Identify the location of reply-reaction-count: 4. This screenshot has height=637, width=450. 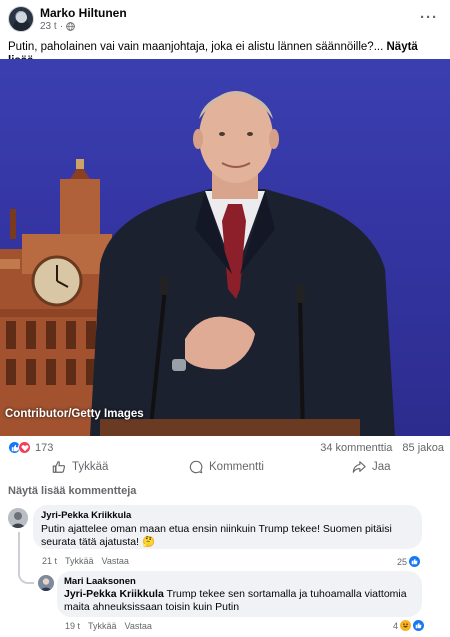
(396, 625).